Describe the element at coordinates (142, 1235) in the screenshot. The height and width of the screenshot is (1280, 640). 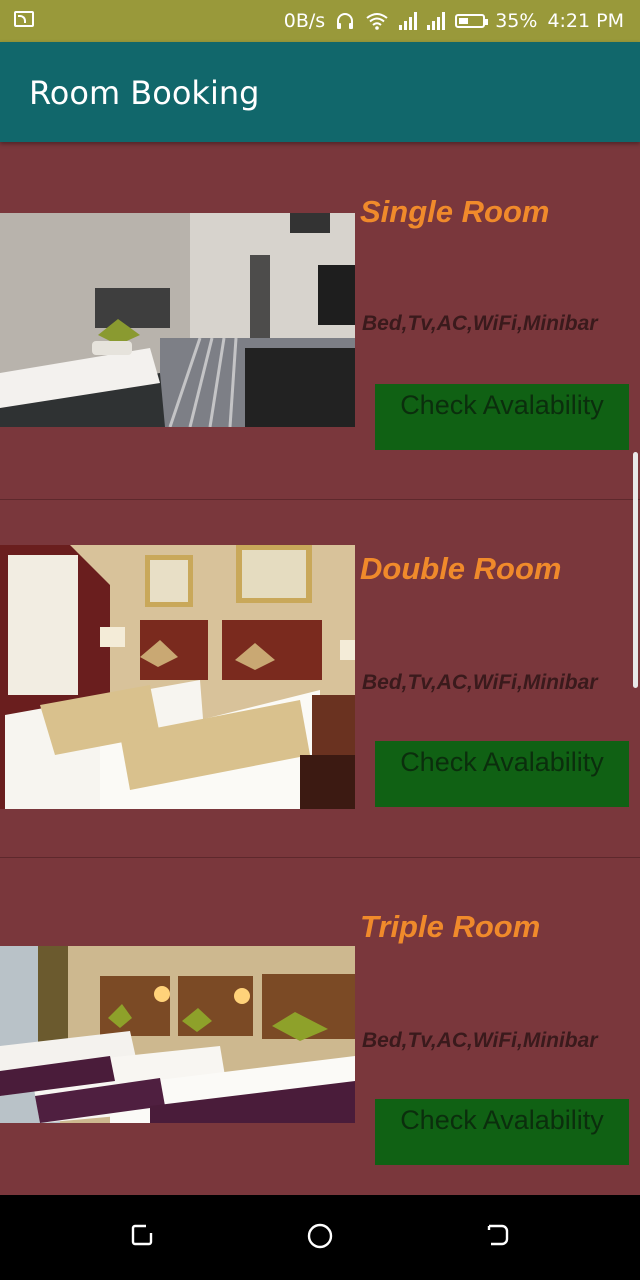
I see `recents-icon` at that location.